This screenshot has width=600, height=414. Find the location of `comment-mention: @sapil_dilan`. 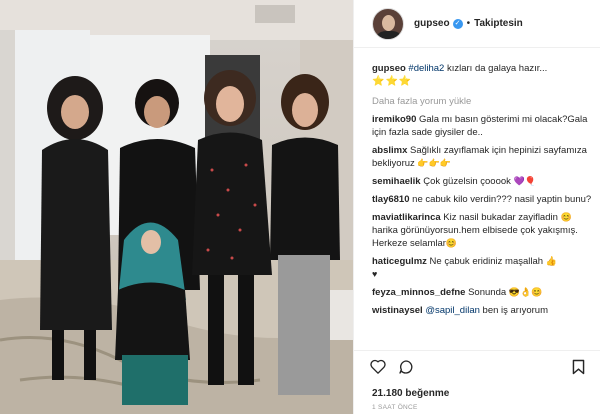

comment-mention: @sapil_dilan is located at coordinates (452, 310).